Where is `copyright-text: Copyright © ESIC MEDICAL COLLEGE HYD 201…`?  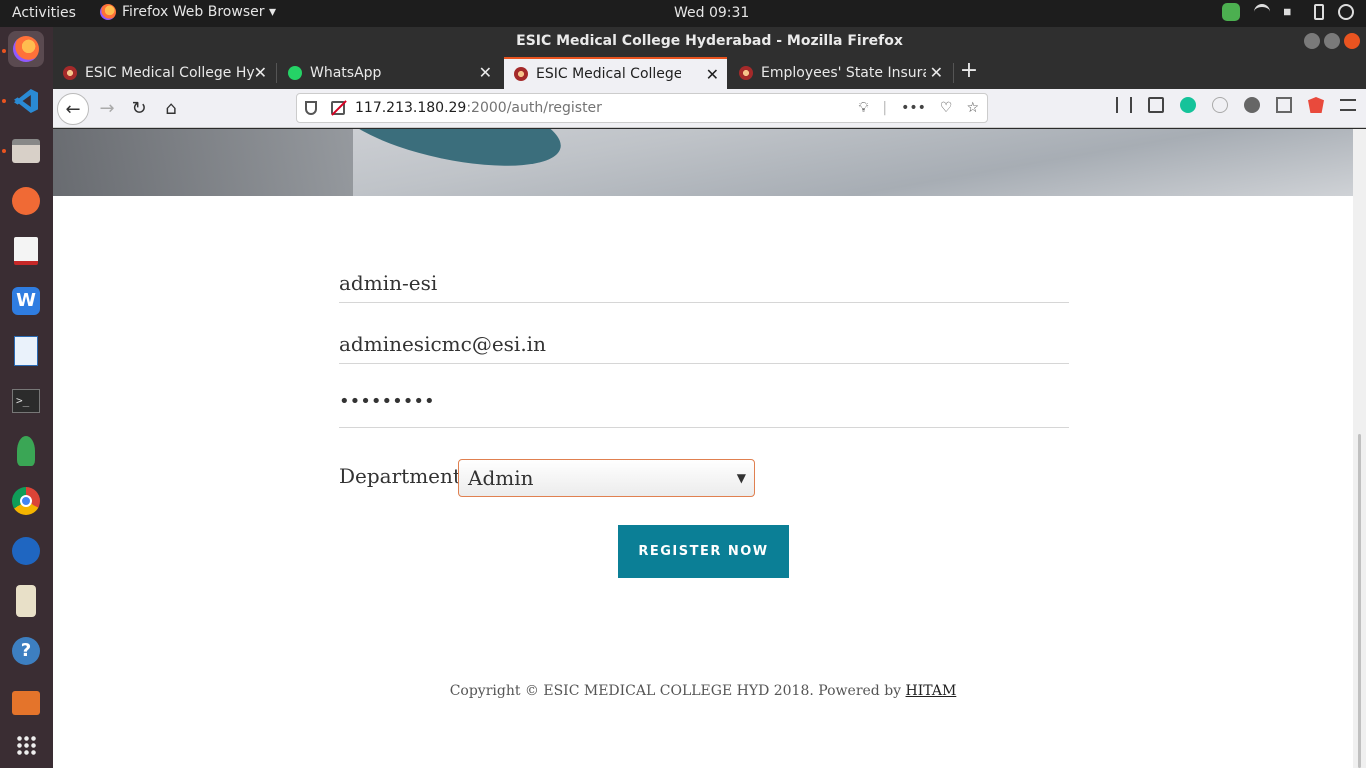 copyright-text: Copyright © ESIC MEDICAL COLLEGE HYD 201… is located at coordinates (675, 691).